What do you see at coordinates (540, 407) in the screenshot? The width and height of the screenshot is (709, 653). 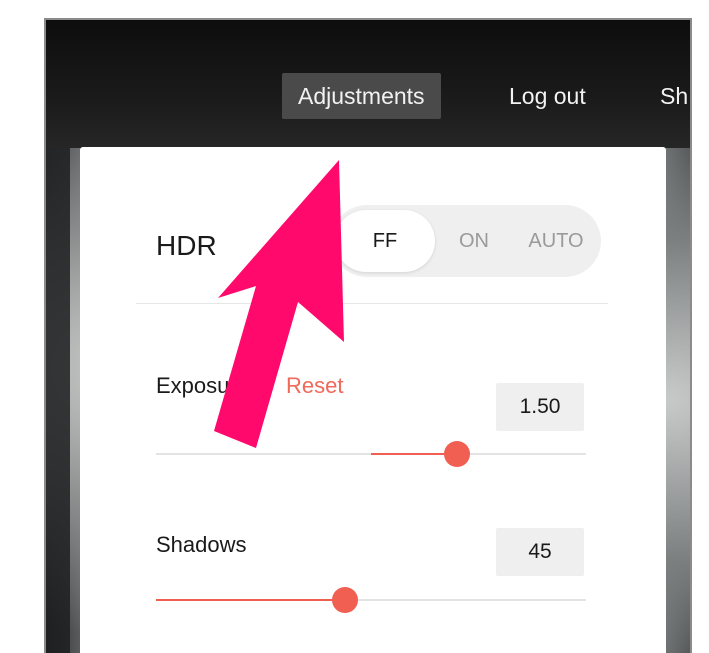 I see `exposure-value-field: 1.50` at bounding box center [540, 407].